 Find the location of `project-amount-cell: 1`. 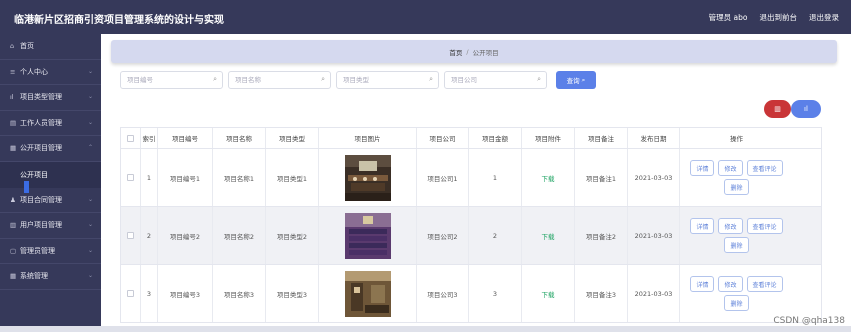

project-amount-cell: 1 is located at coordinates (495, 177).